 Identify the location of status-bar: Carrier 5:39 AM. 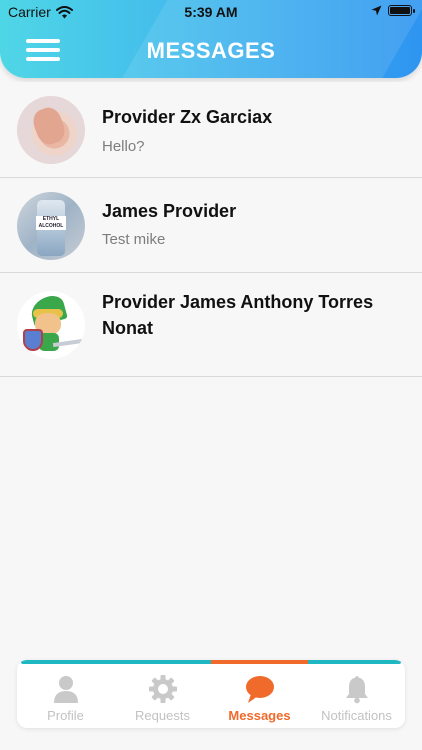
(211, 12).